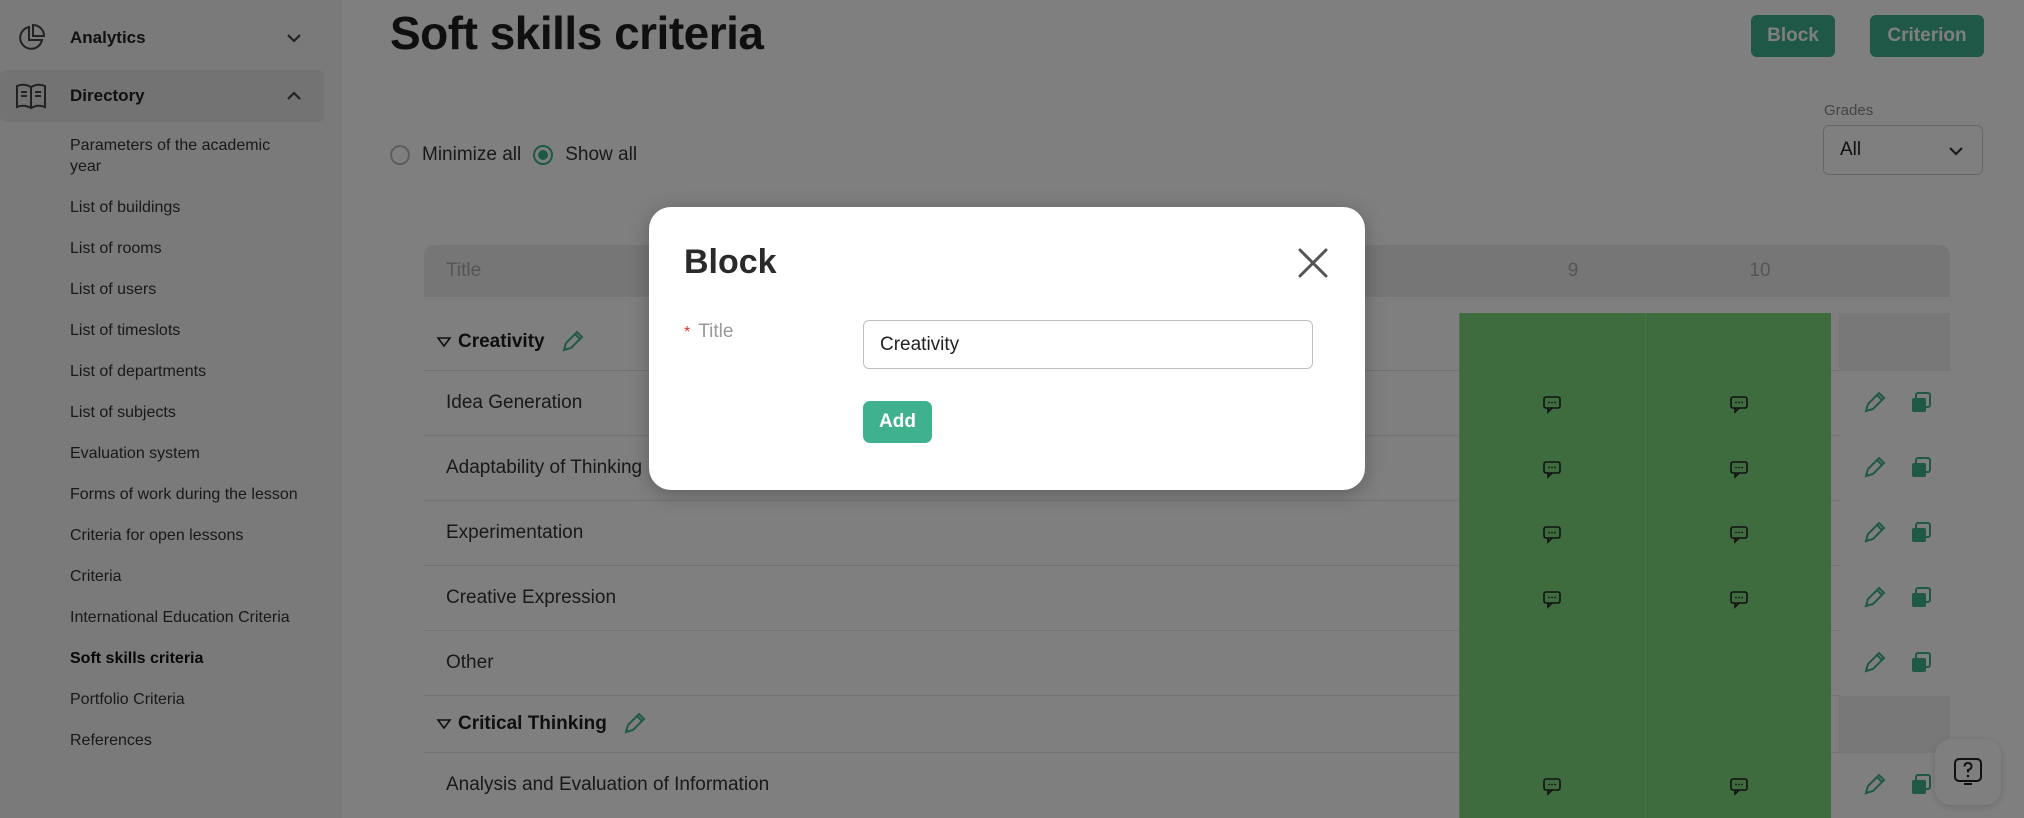 The width and height of the screenshot is (2024, 818). Describe the element at coordinates (897, 422) in the screenshot. I see `add-button: Add` at that location.